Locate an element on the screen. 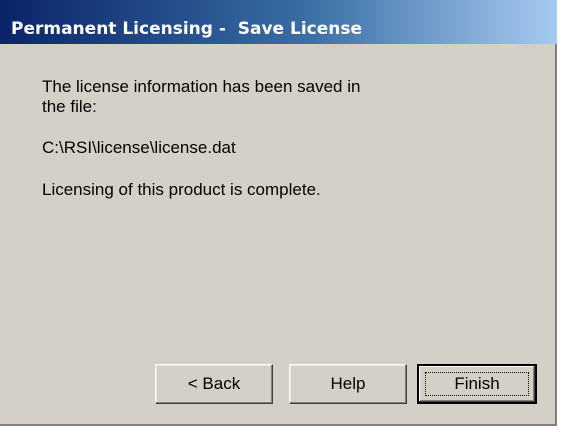 Image resolution: width=576 pixels, height=432 pixels. focus-indicator: Finish is located at coordinates (477, 384).